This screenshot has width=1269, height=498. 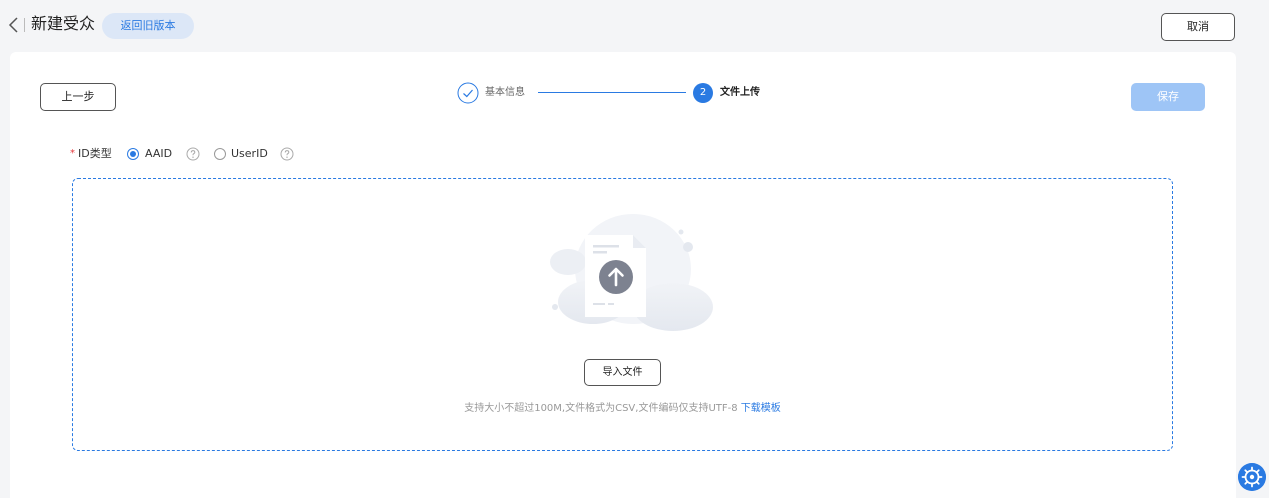 I want to click on upload-hint: 支持大小不超过100M,文件格式为CSV,文件编码仅支持UTF-8 下载模板, so click(x=622, y=409).